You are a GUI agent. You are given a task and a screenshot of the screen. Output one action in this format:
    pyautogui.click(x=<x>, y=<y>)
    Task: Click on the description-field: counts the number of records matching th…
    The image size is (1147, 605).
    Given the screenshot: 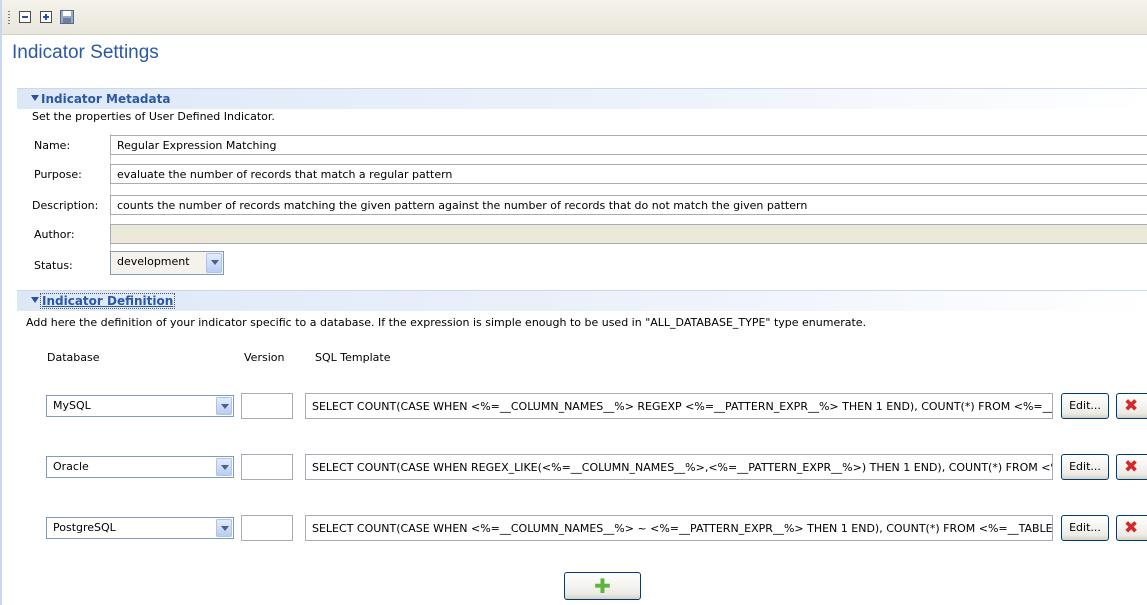 What is the action you would take?
    pyautogui.click(x=628, y=205)
    